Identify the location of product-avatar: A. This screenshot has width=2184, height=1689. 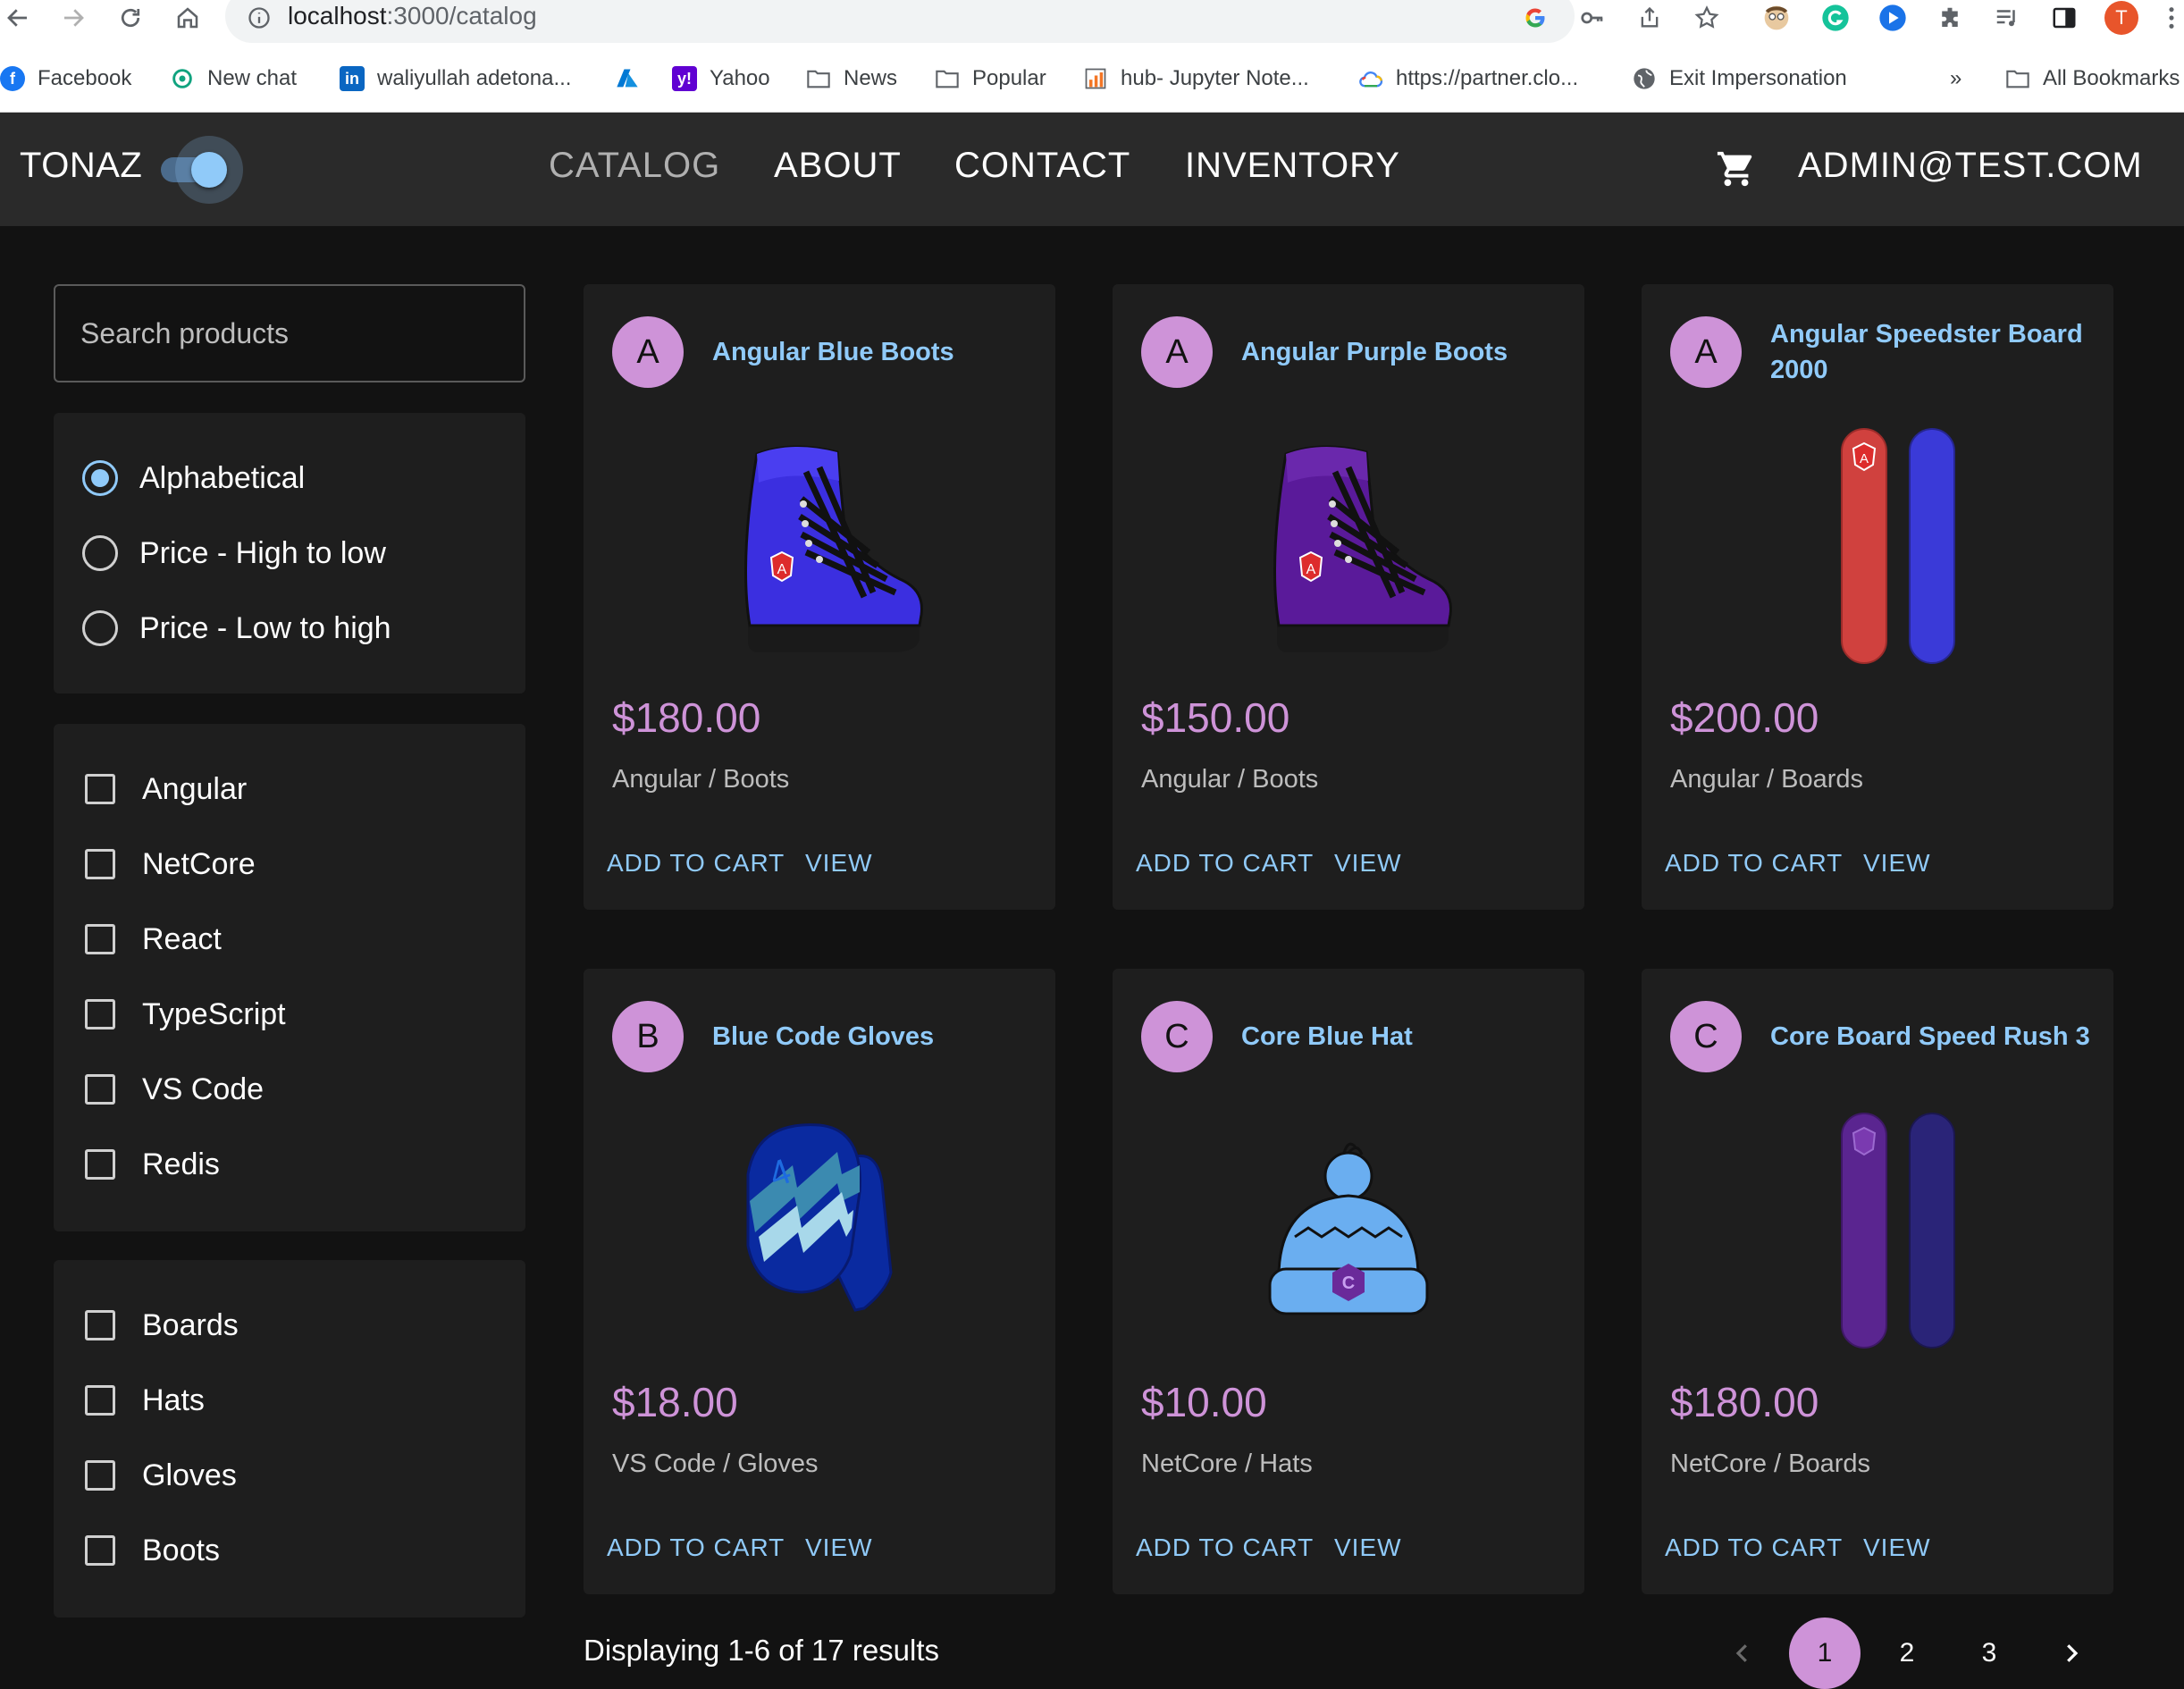
(1706, 352).